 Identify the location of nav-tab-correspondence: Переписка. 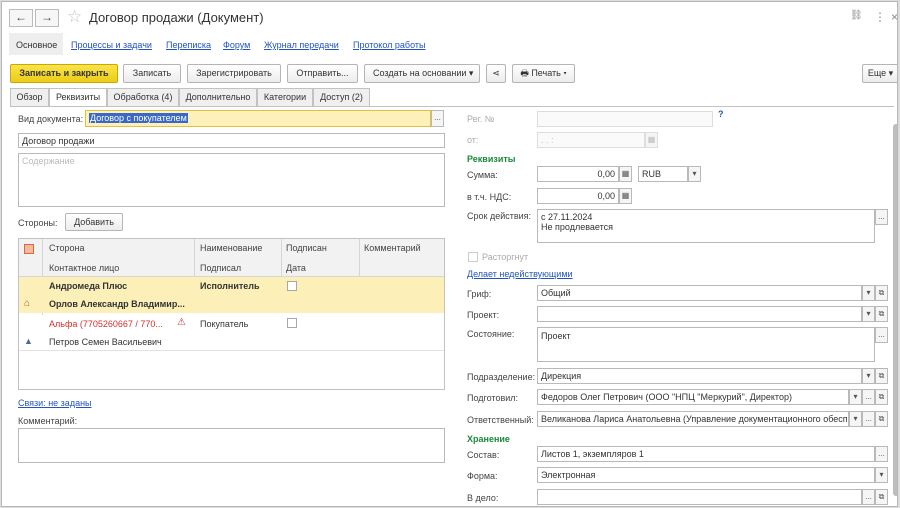
(188, 45).